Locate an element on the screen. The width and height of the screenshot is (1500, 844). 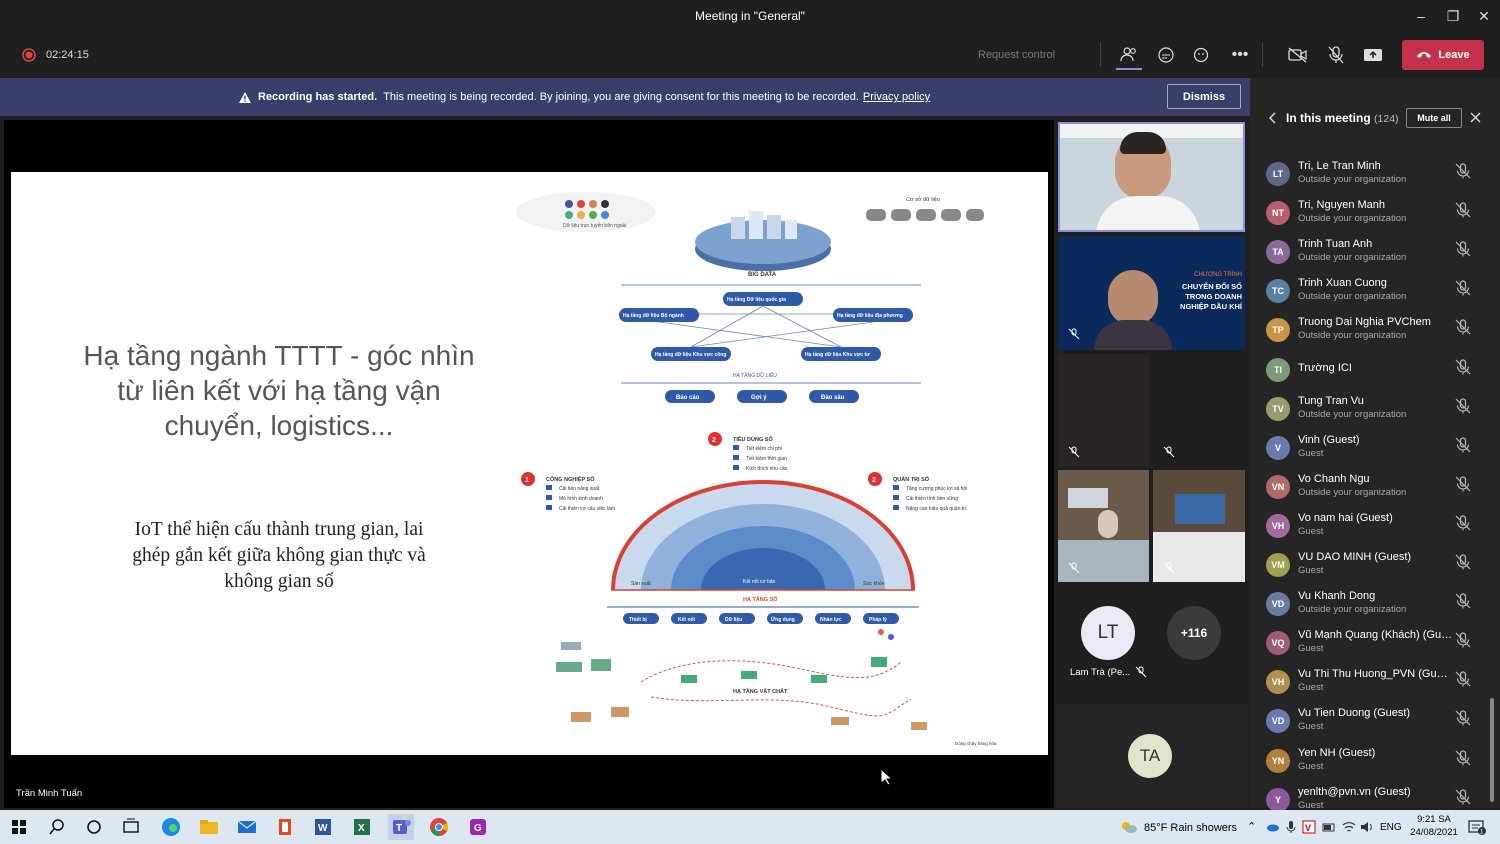
tray-app-icon: V is located at coordinates (1309, 827).